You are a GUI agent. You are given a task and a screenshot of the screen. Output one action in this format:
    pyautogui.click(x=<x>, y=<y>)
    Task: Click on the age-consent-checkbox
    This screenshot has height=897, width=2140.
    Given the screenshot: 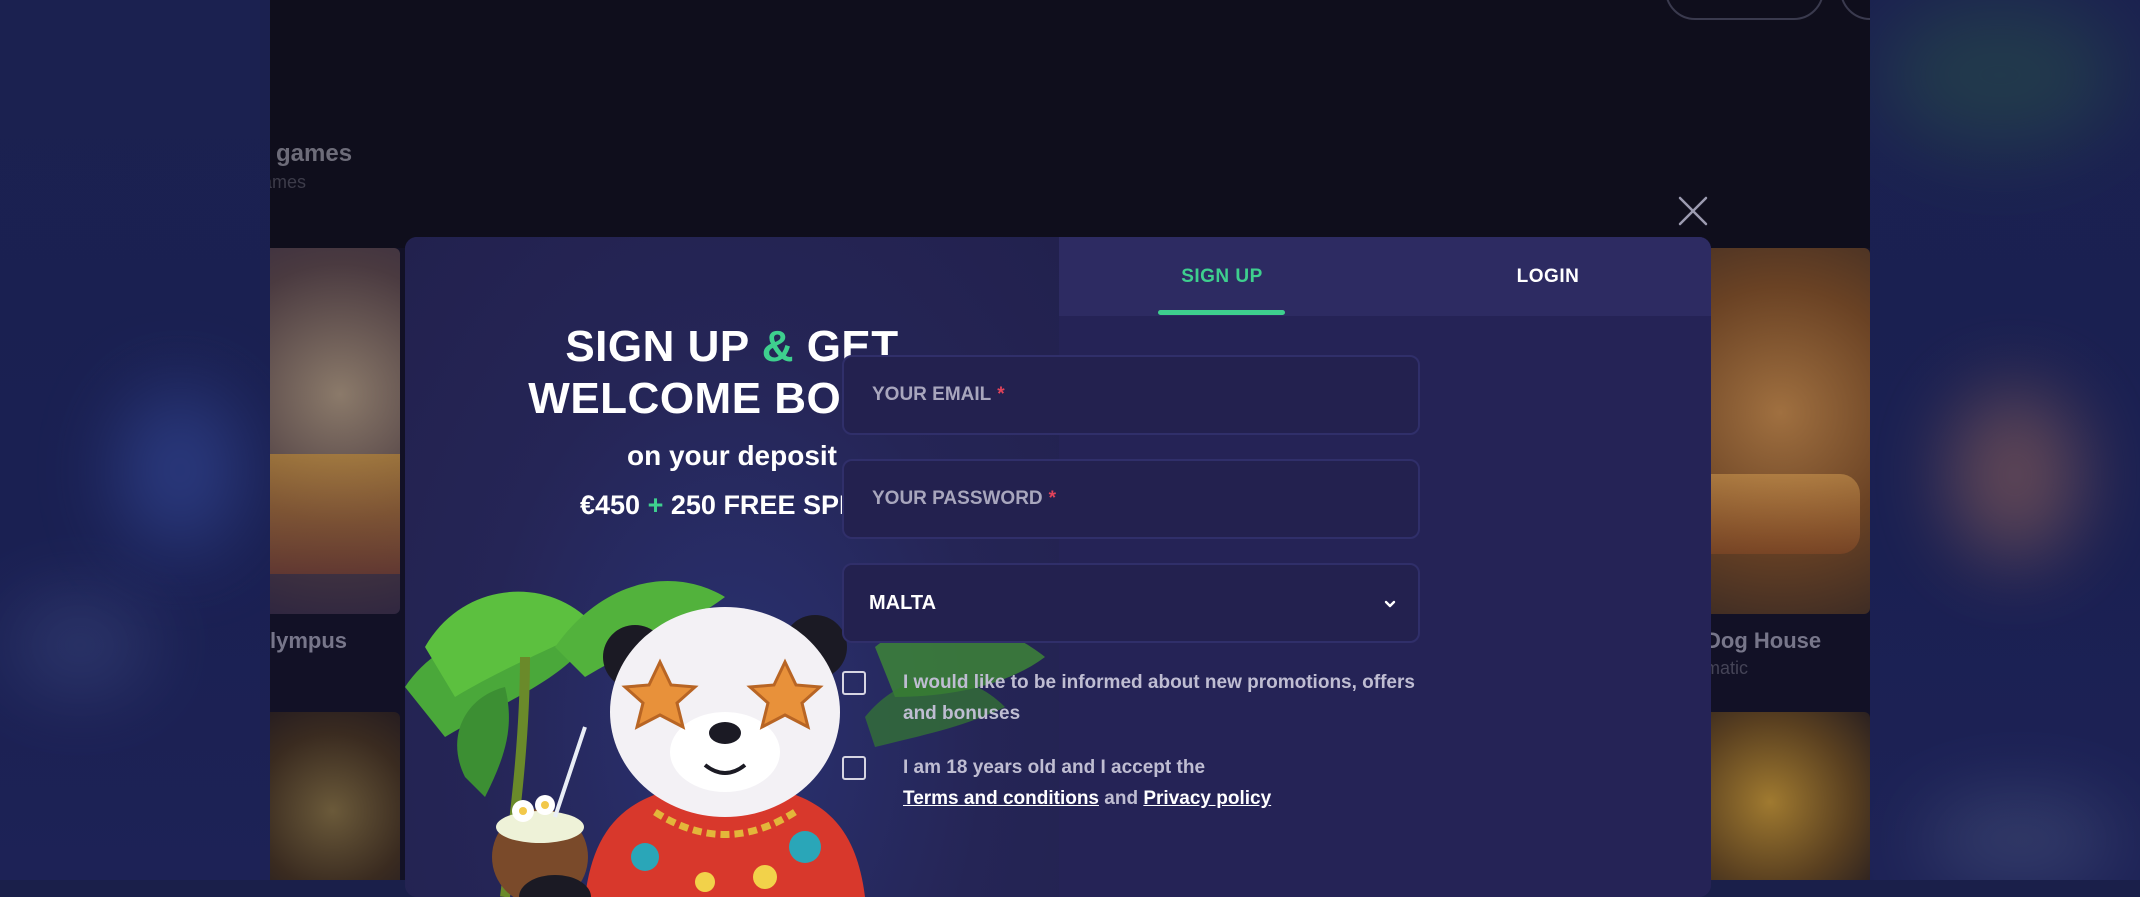 What is the action you would take?
    pyautogui.click(x=854, y=768)
    